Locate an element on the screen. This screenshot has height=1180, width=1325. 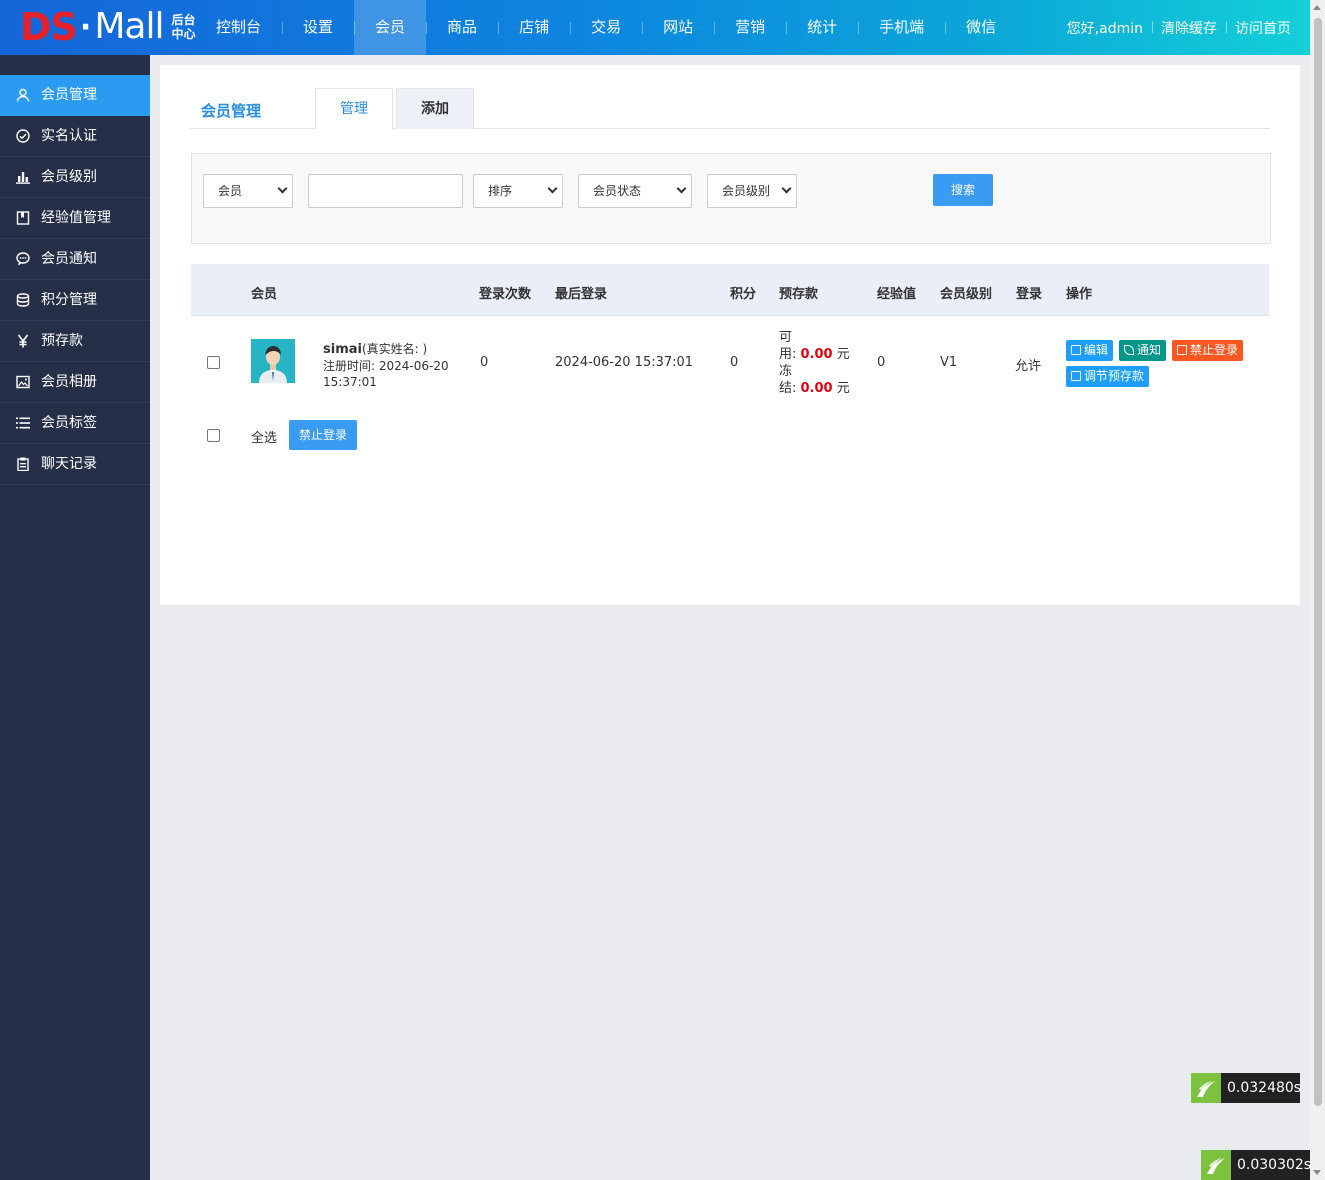
visit-home-link: 访问首页 is located at coordinates (1263, 28).